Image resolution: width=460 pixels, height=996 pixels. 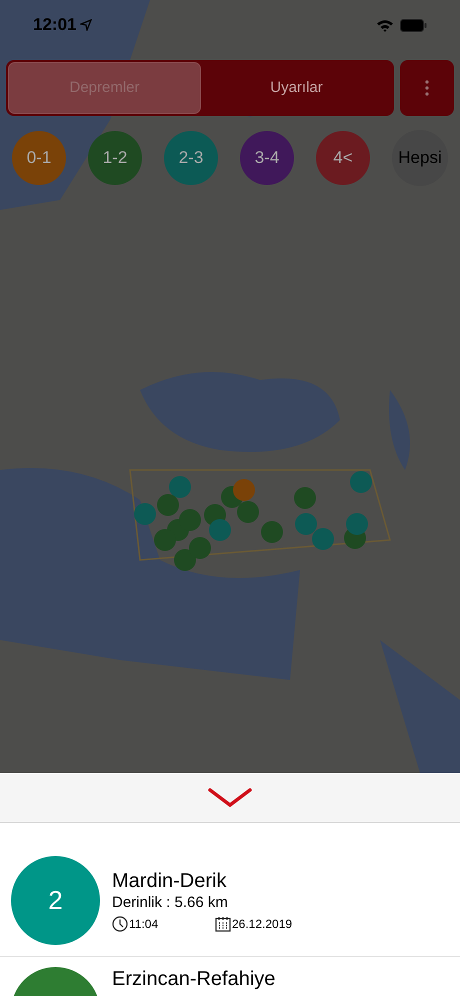 What do you see at coordinates (120, 924) in the screenshot?
I see `clock-icon` at bounding box center [120, 924].